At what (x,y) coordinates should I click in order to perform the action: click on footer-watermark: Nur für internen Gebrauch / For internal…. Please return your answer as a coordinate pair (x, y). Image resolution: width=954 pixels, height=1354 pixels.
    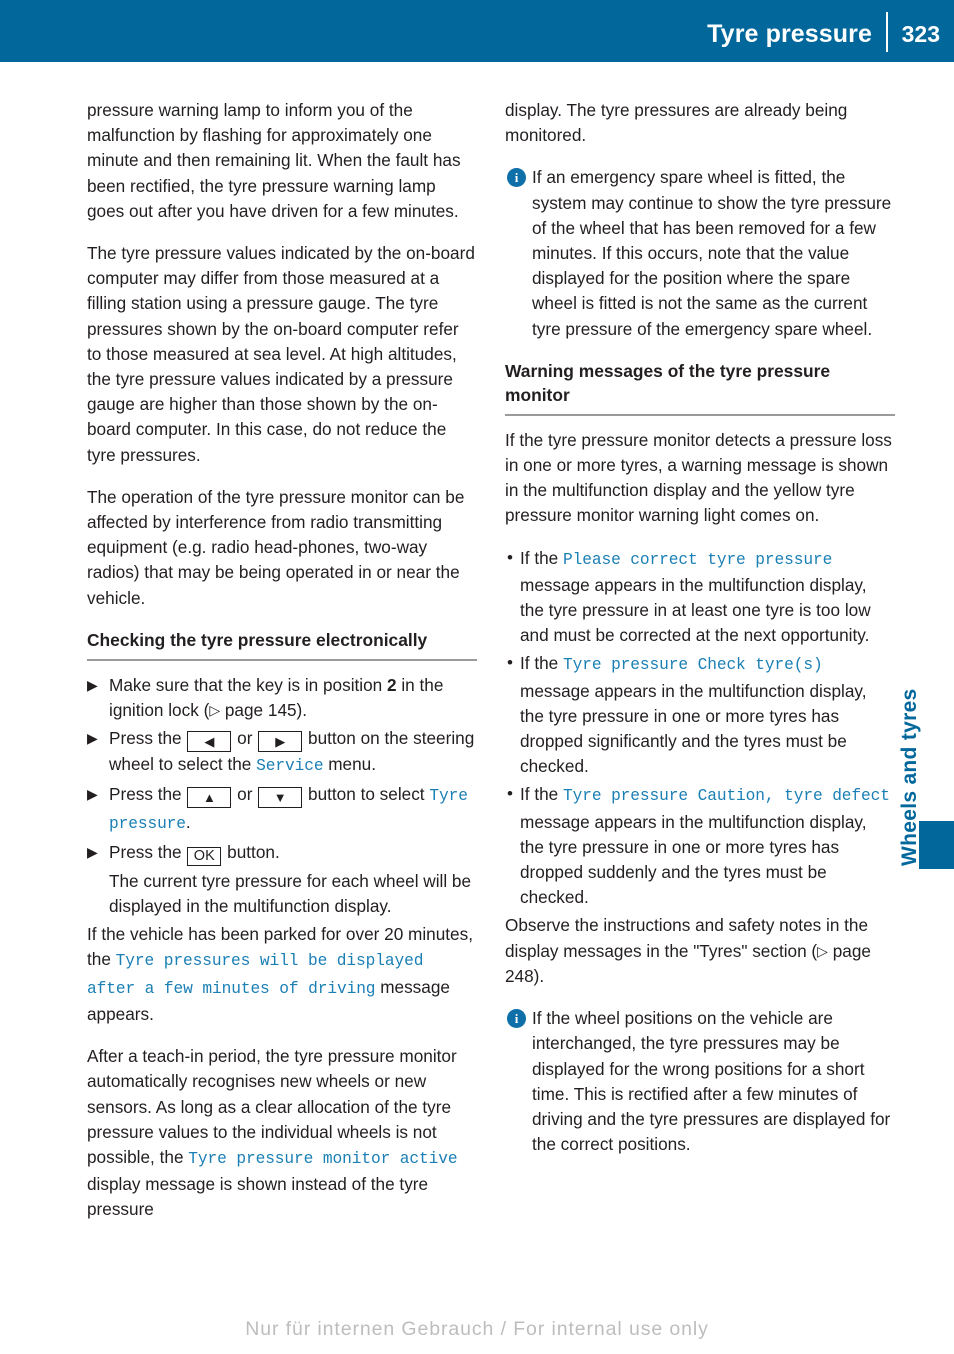
    Looking at the image, I should click on (477, 1329).